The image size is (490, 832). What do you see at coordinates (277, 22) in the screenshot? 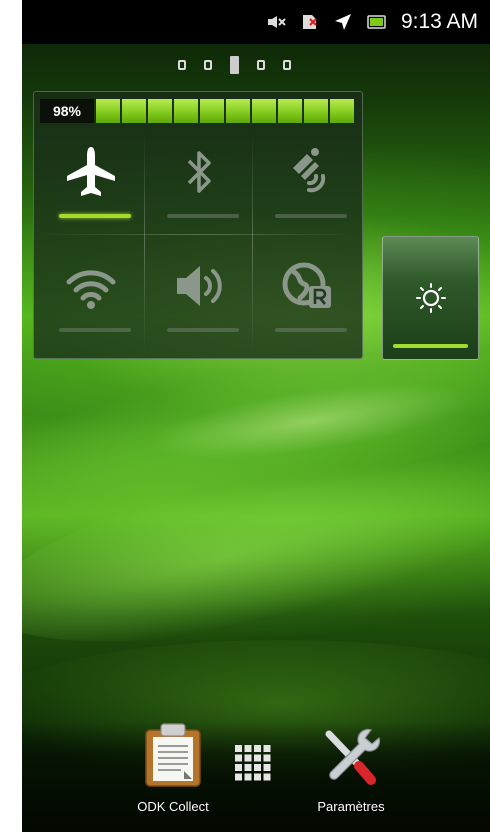
I see `vibrate-muted-icon` at bounding box center [277, 22].